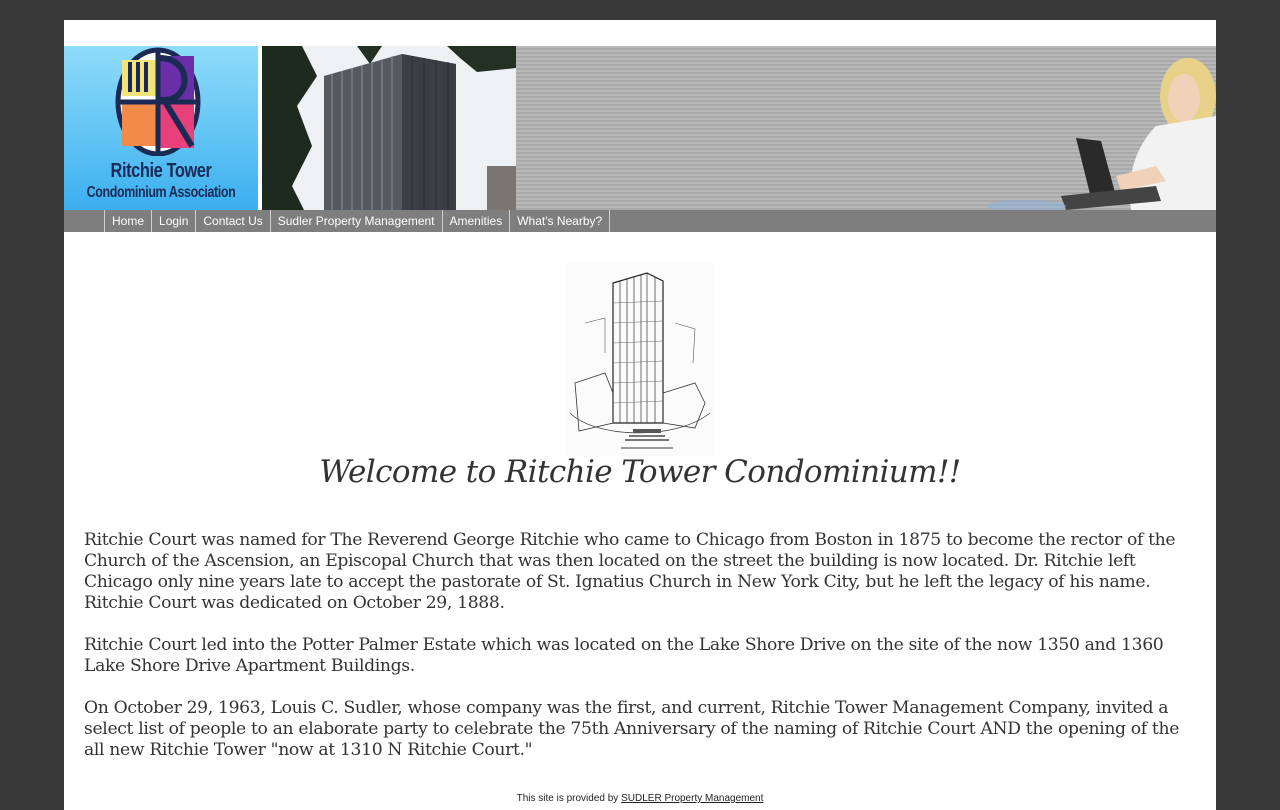 Image resolution: width=1280 pixels, height=810 pixels. Describe the element at coordinates (161, 171) in the screenshot. I see `logo-title: Ritchie Tower` at that location.